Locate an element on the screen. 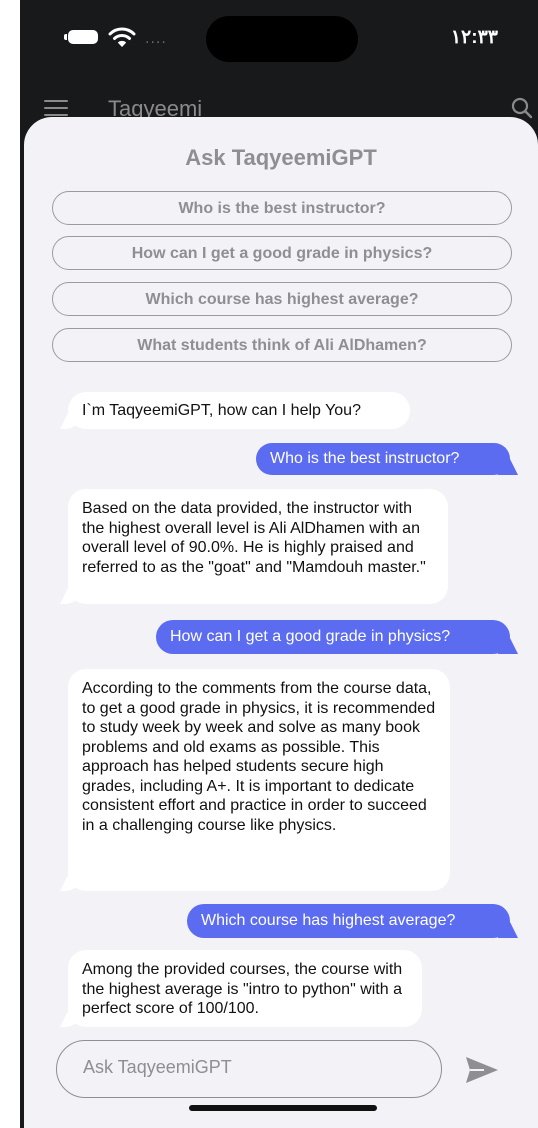  user-message: How can I get a good grade in physics? is located at coordinates (333, 637).